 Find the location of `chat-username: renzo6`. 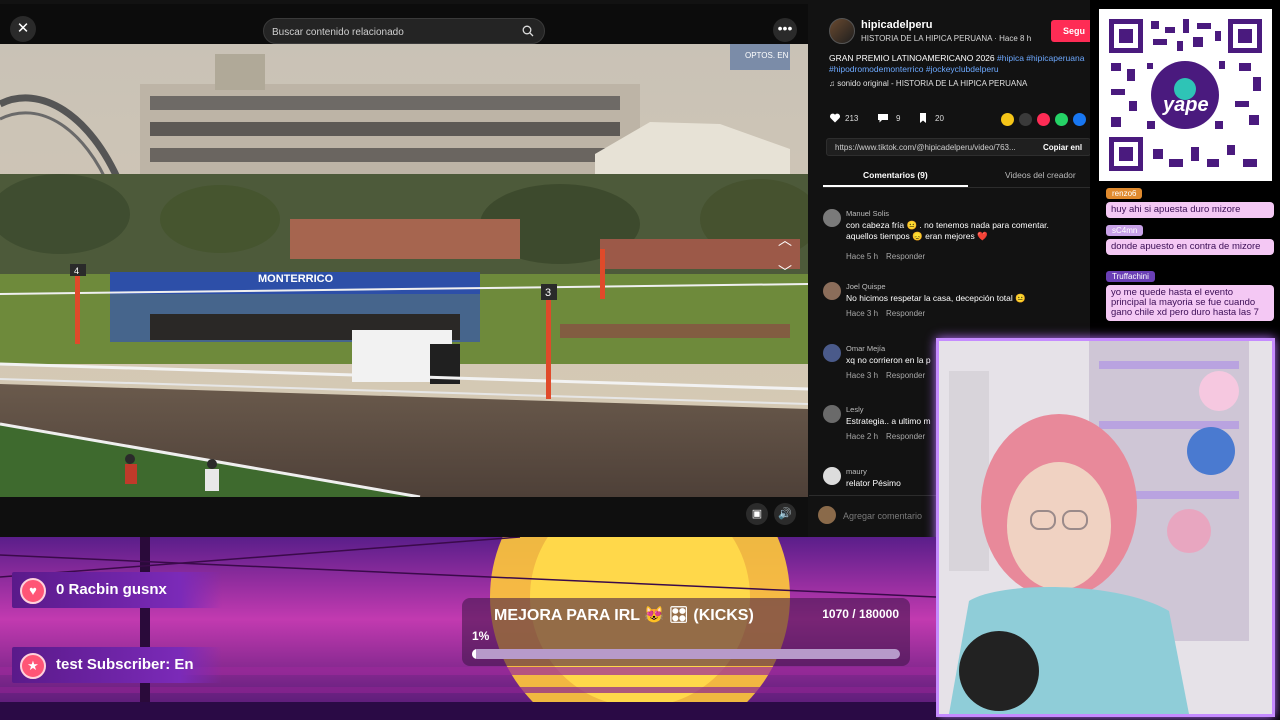

chat-username: renzo6 is located at coordinates (1124, 193).